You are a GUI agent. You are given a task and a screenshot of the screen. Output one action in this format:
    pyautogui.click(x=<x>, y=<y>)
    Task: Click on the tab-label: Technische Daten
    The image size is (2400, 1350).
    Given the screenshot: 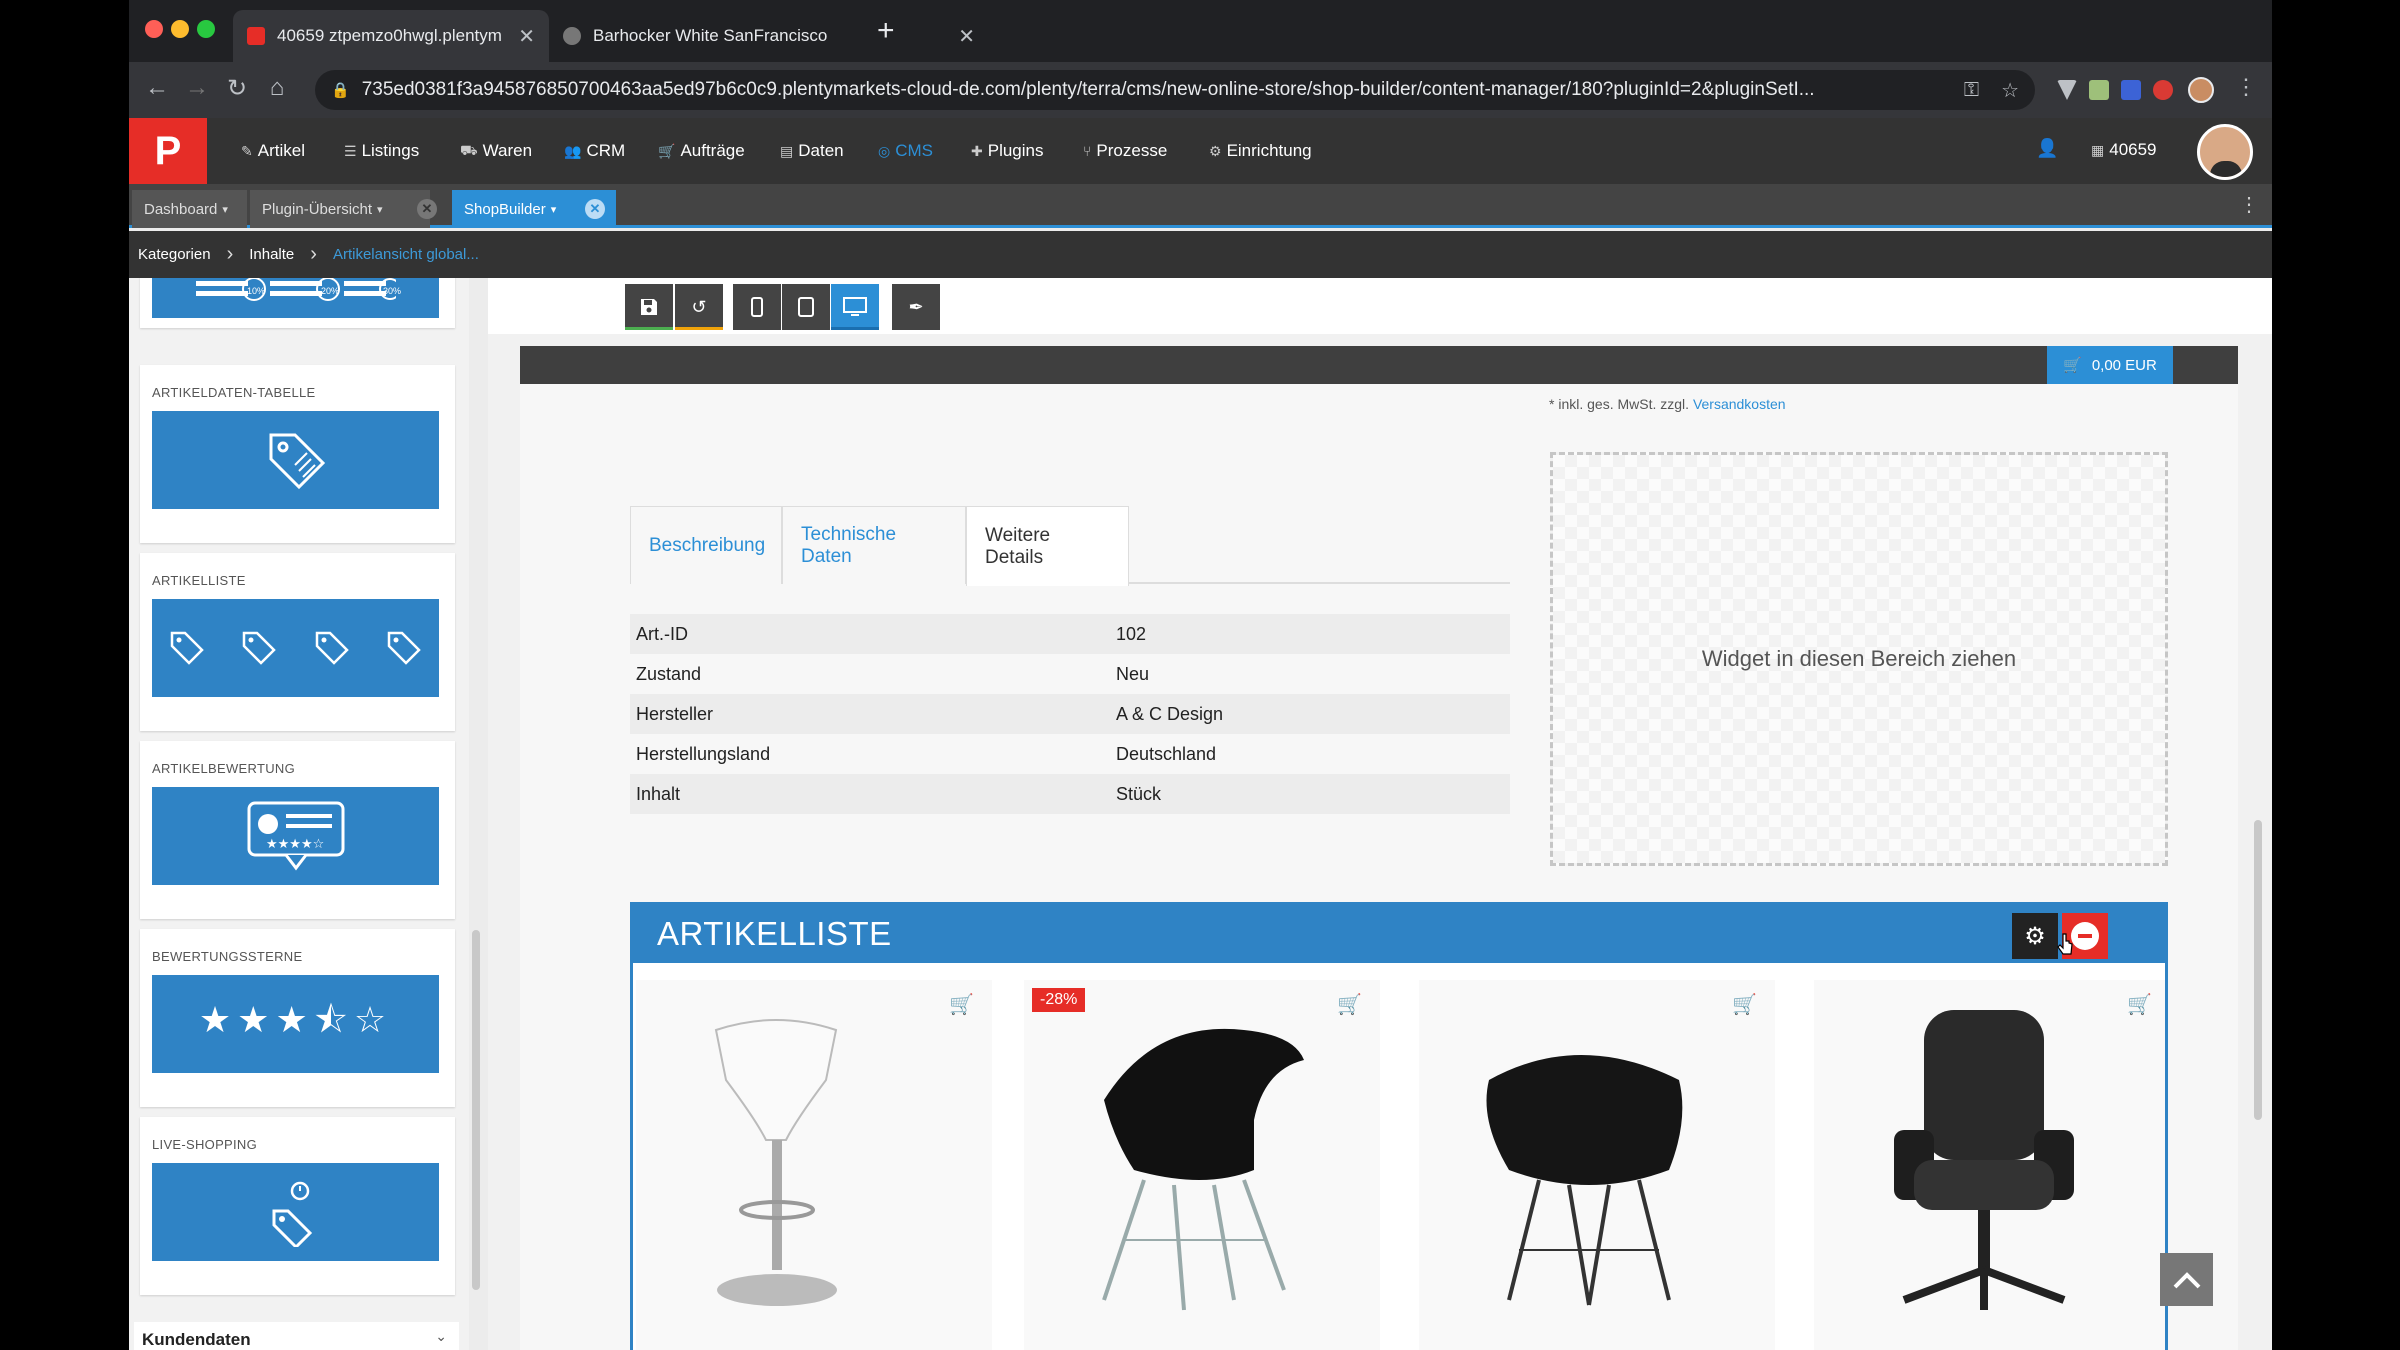 What is the action you would take?
    pyautogui.click(x=849, y=545)
    